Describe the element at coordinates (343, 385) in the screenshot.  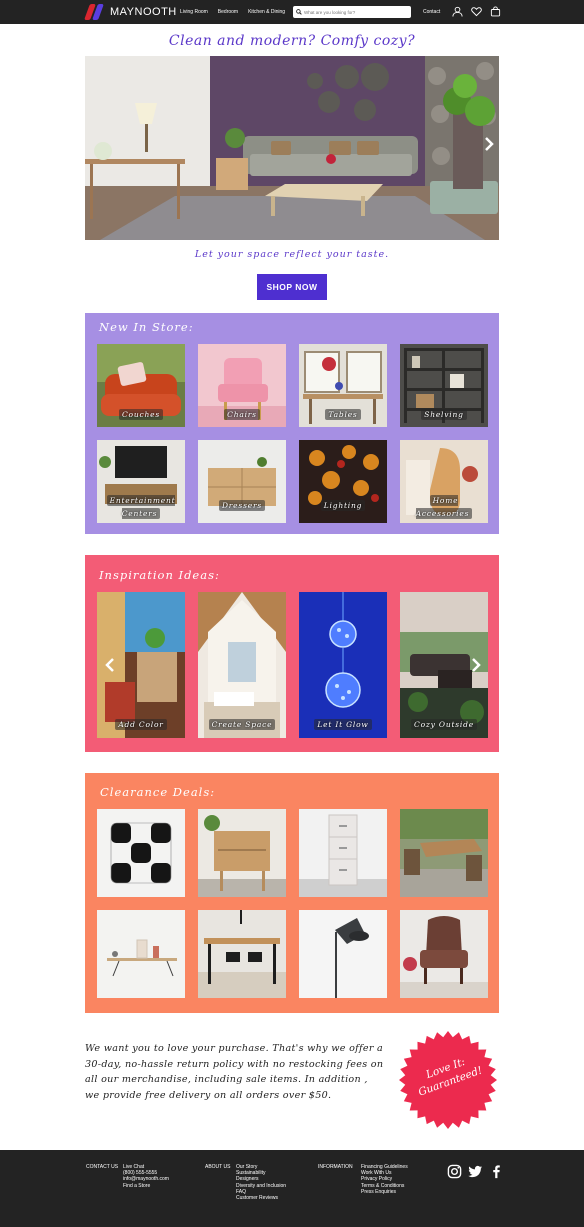
I see `category-tile-tables: Tables` at that location.